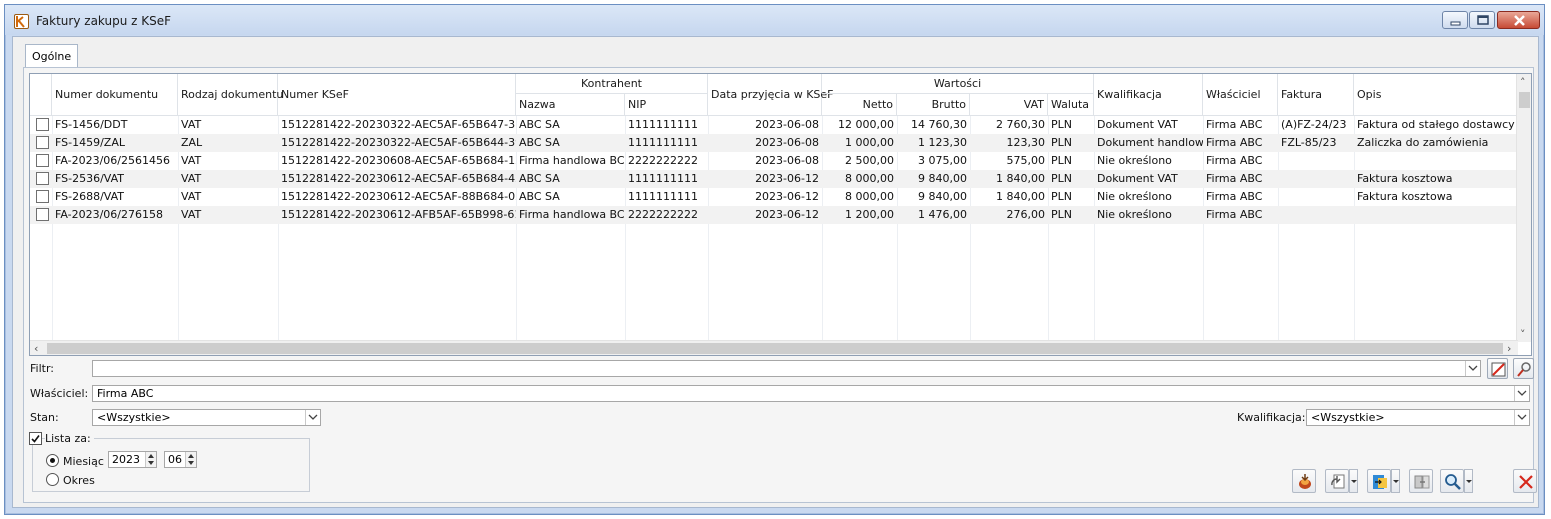 The image size is (1551, 519). I want to click on scroll-up-icon: ˄, so click(1523, 82).